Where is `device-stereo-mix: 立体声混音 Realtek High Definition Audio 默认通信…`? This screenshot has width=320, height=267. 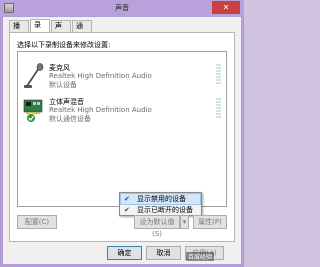
device-stereo-mix: 立体声混音 Realtek High Definition Audio 默认通信… is located at coordinates (122, 111).